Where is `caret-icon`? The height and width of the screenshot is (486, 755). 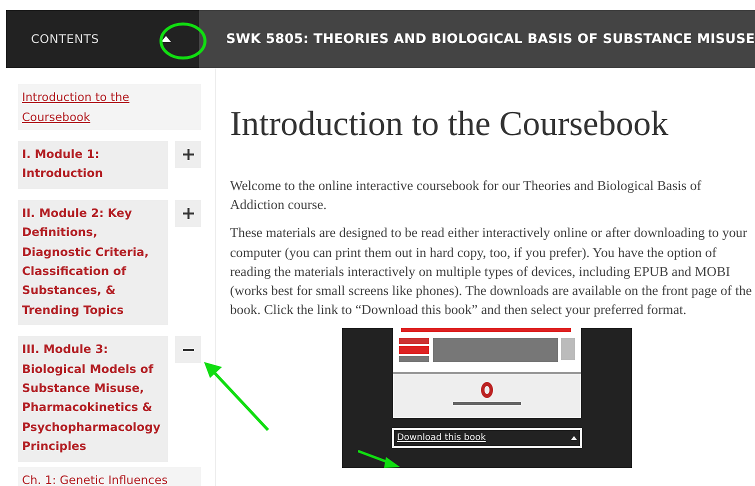
caret-icon is located at coordinates (574, 438).